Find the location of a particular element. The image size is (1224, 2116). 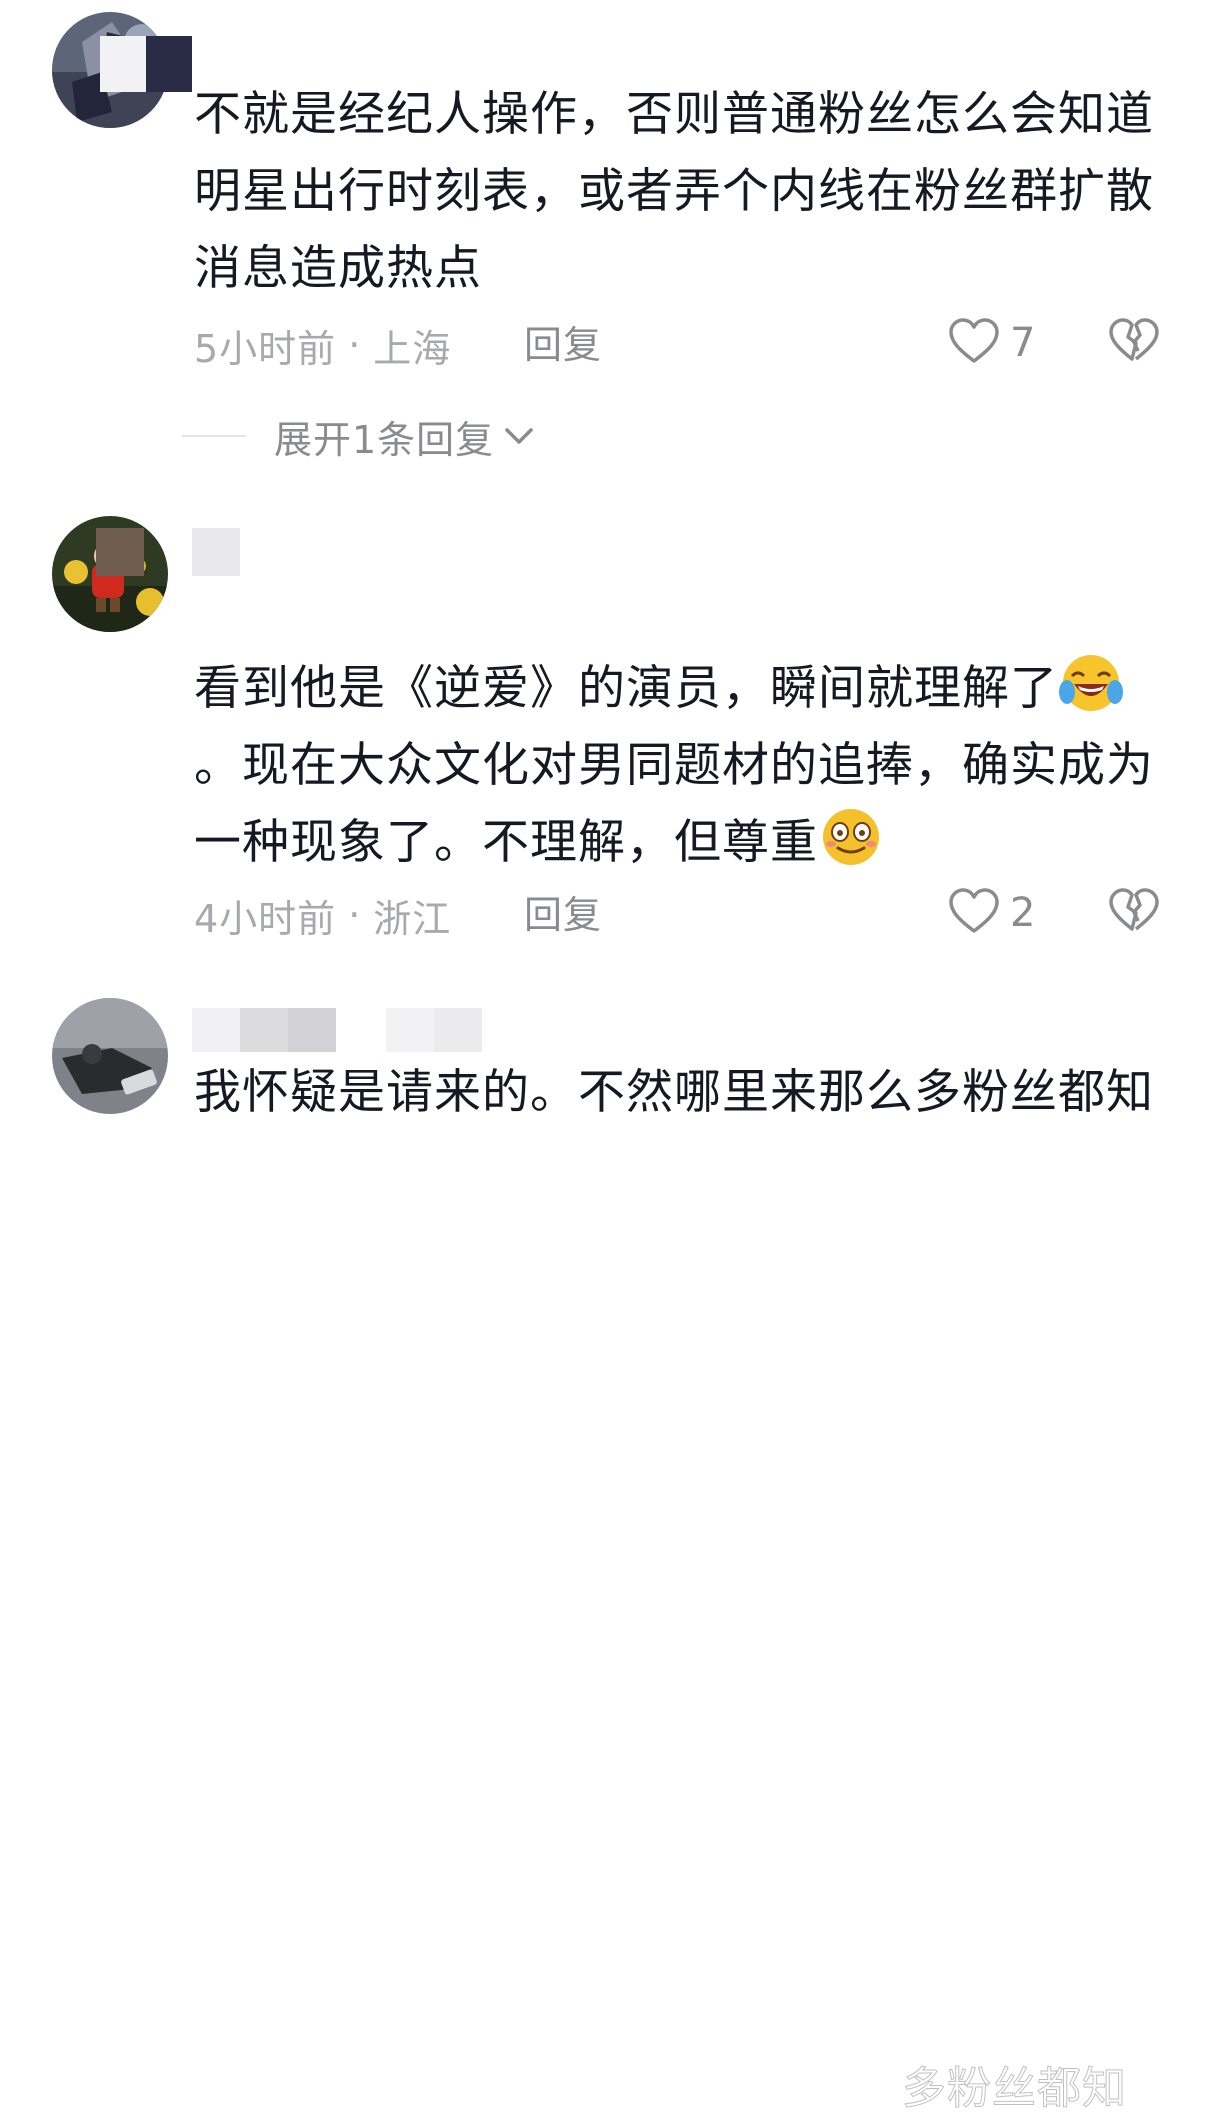

comment-meta: 4小时前 · 浙江 is located at coordinates (323, 915).